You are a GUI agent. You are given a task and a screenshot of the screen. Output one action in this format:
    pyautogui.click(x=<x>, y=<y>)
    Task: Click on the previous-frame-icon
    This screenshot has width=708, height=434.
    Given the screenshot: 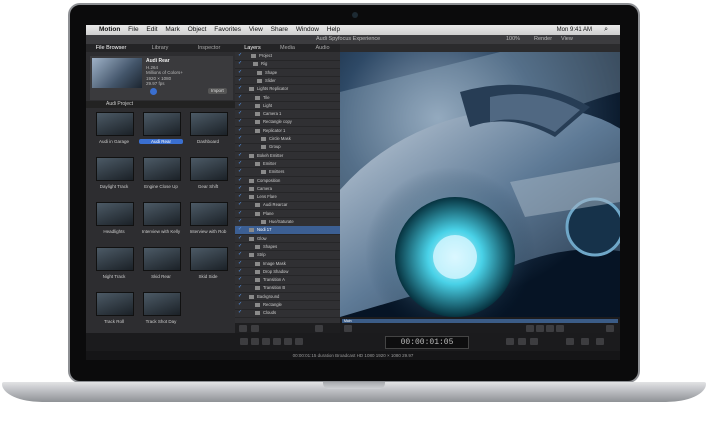 What is the action you would take?
    pyautogui.click(x=530, y=328)
    